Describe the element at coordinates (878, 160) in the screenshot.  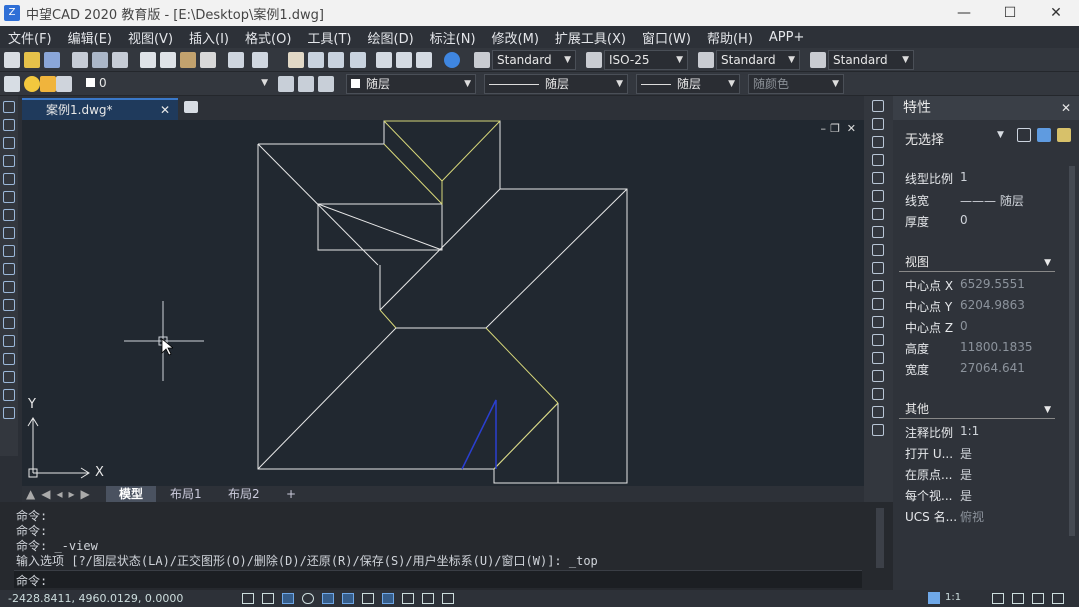
I see `offset-icon` at that location.